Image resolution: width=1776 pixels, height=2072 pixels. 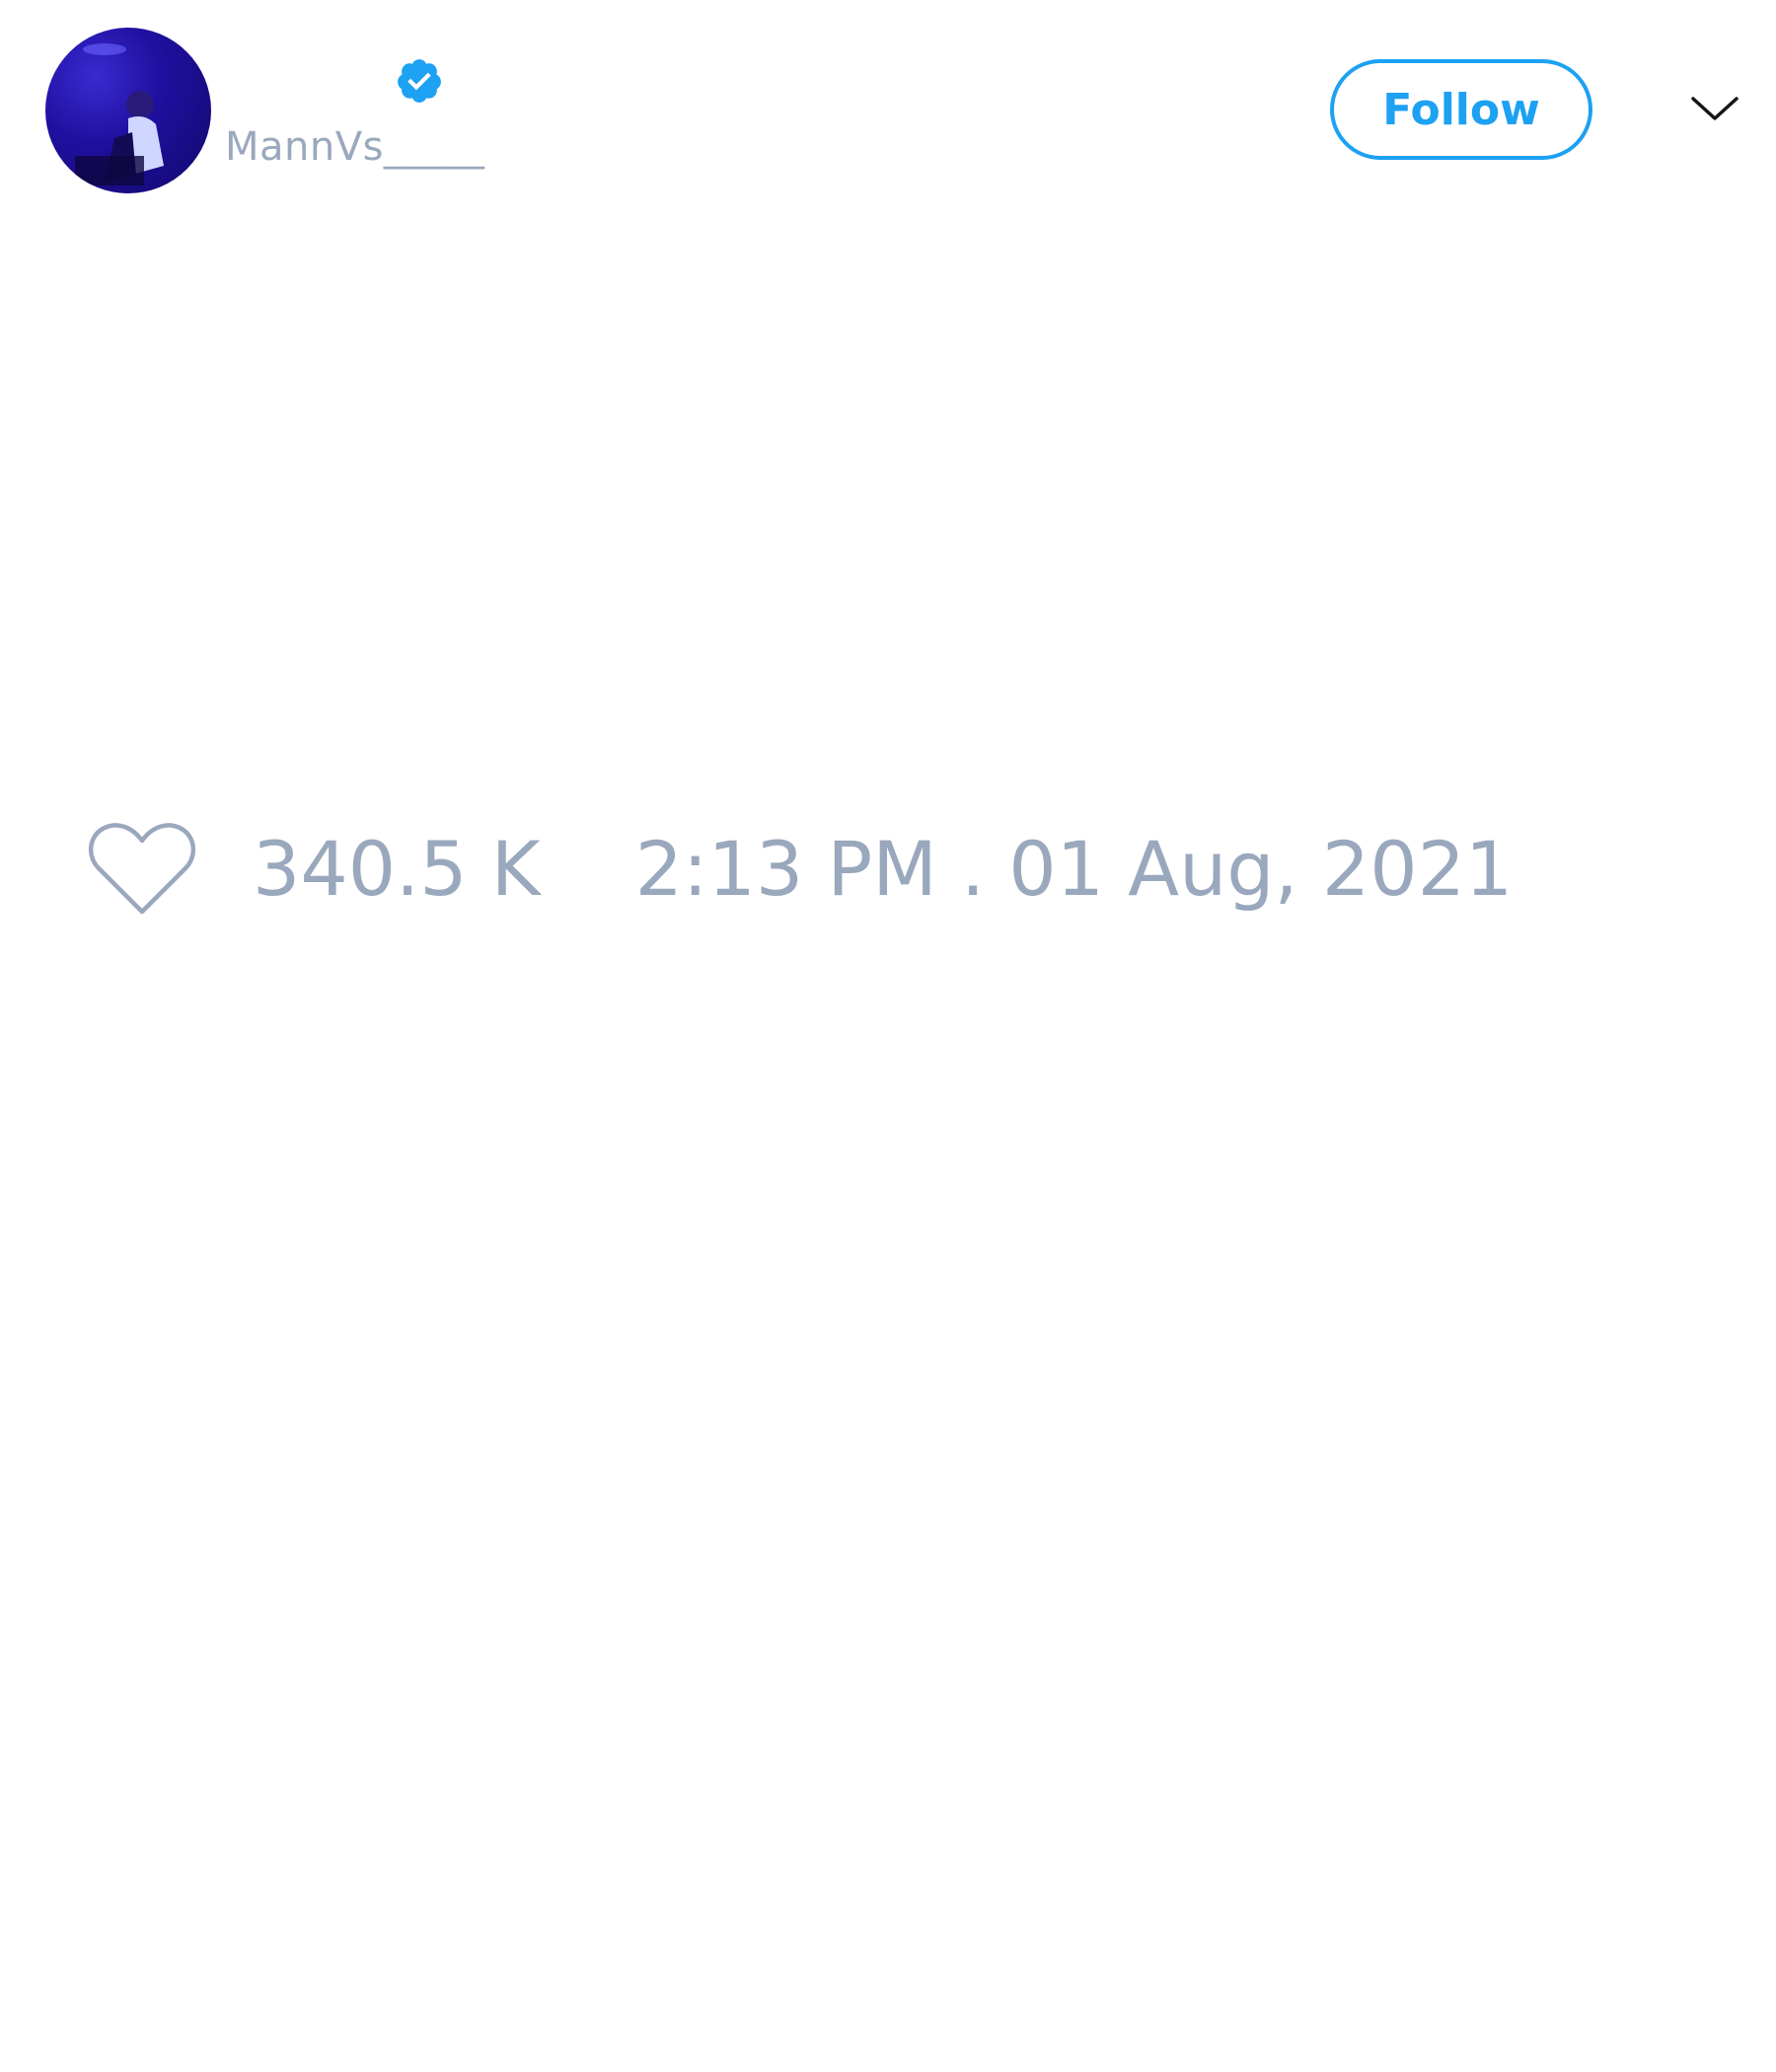 I want to click on avatar, so click(x=128, y=111).